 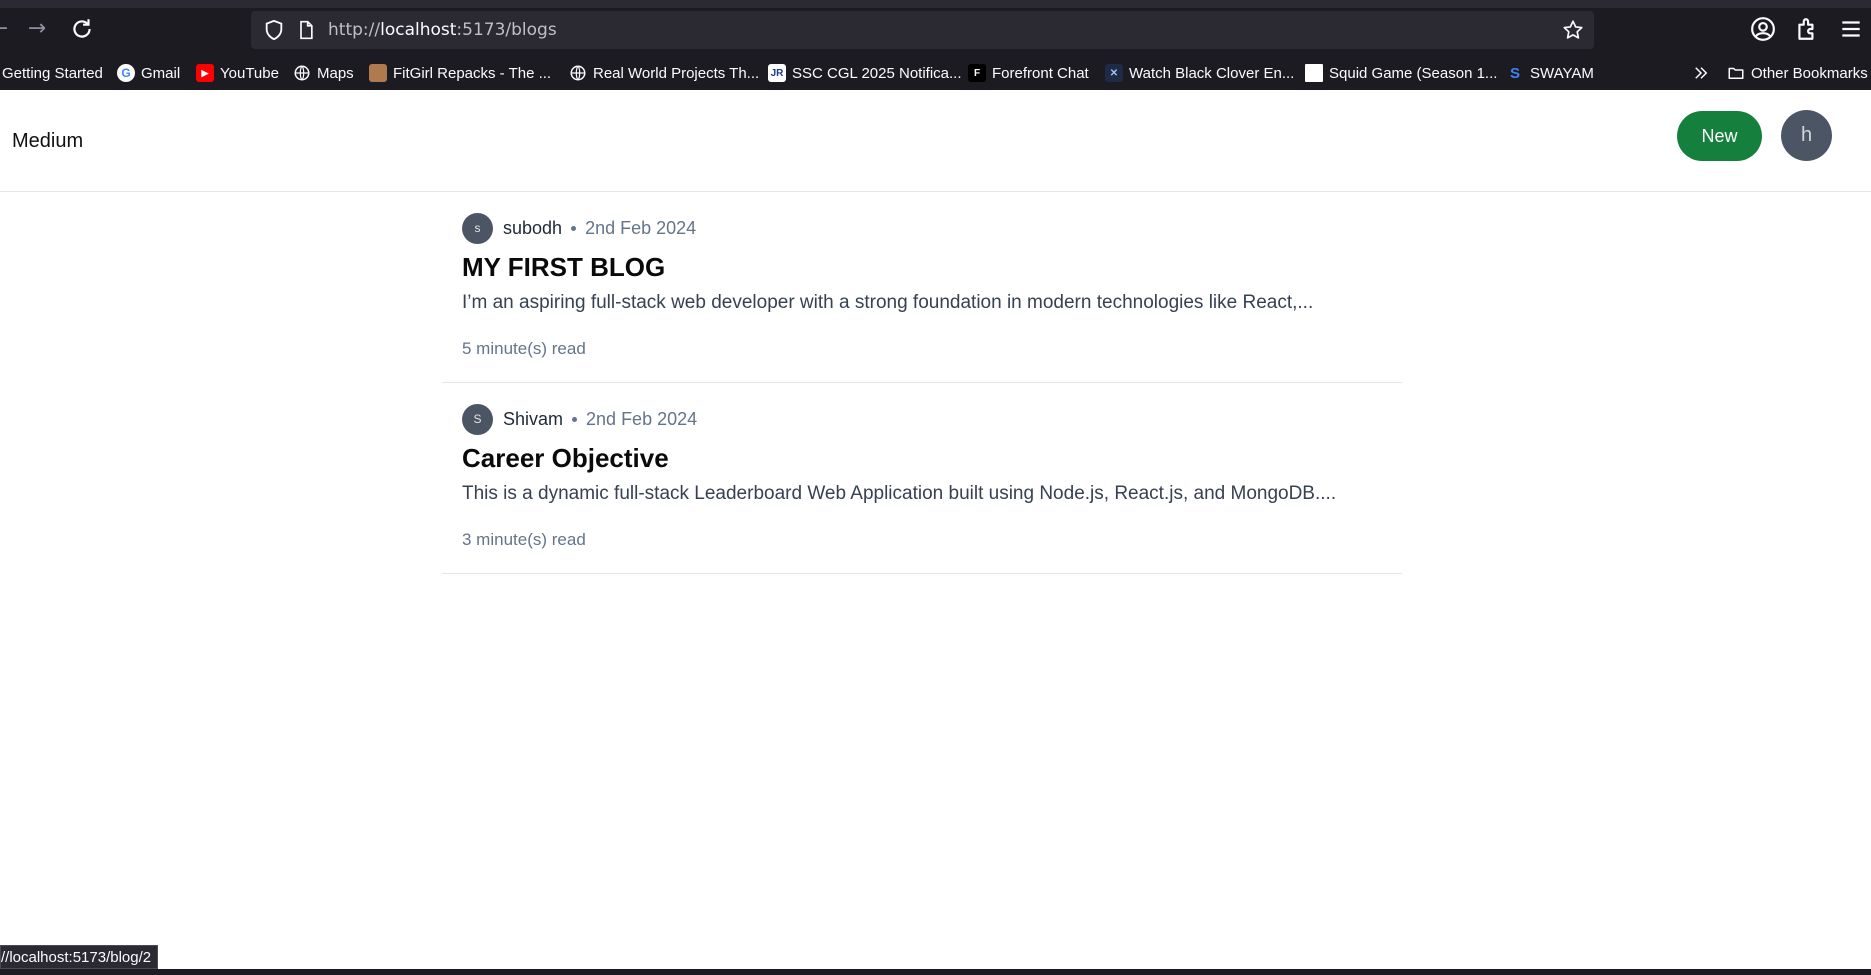 What do you see at coordinates (47, 141) in the screenshot?
I see `brand-logo: Medium` at bounding box center [47, 141].